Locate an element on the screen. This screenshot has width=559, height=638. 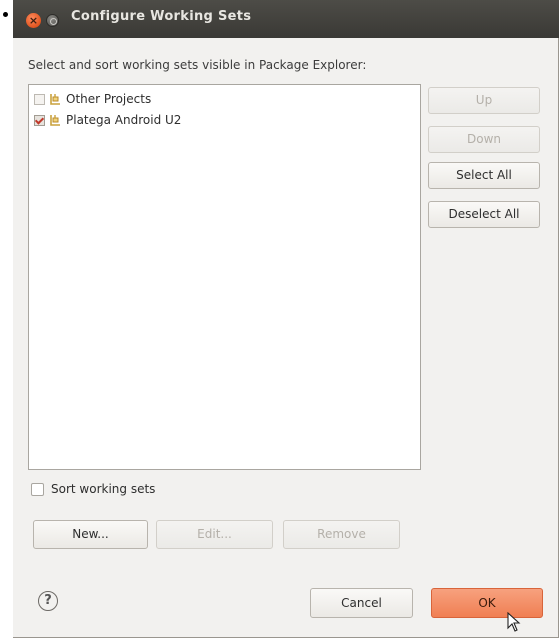
working-set-label: Other Projects is located at coordinates (109, 99).